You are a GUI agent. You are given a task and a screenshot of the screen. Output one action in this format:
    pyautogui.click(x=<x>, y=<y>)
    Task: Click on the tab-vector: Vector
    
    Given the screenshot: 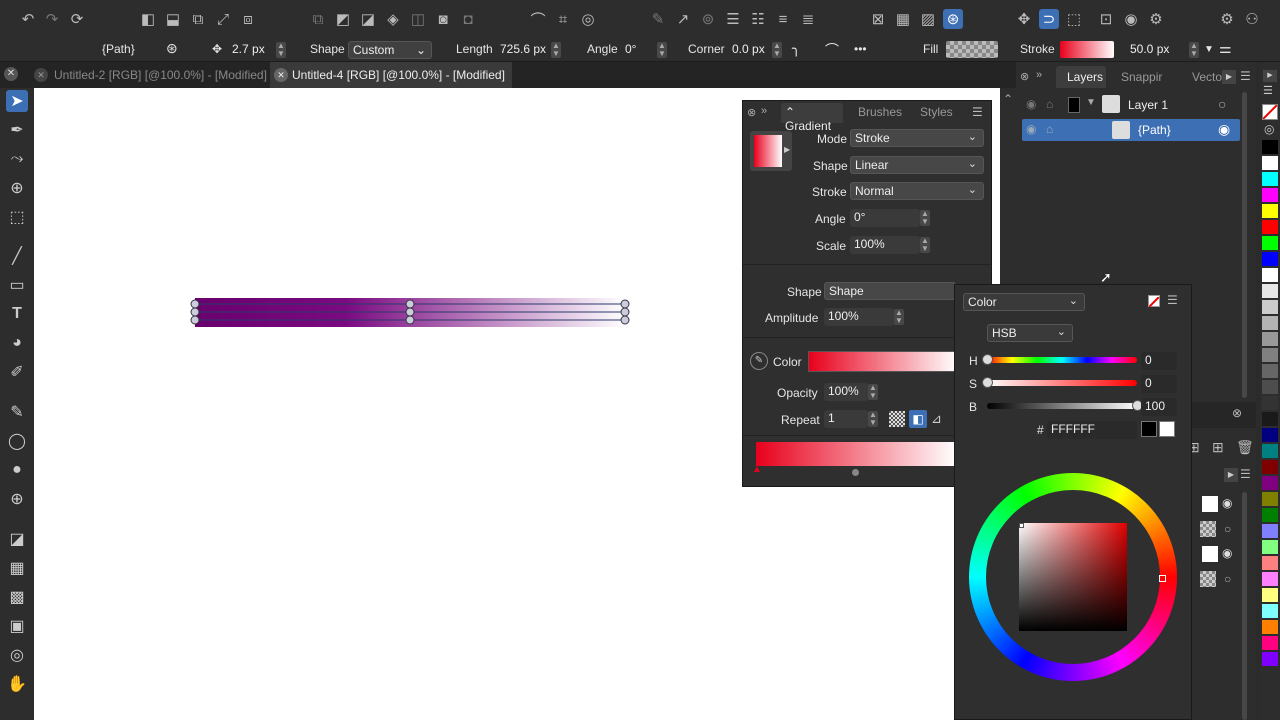 What is the action you would take?
    pyautogui.click(x=1209, y=77)
    